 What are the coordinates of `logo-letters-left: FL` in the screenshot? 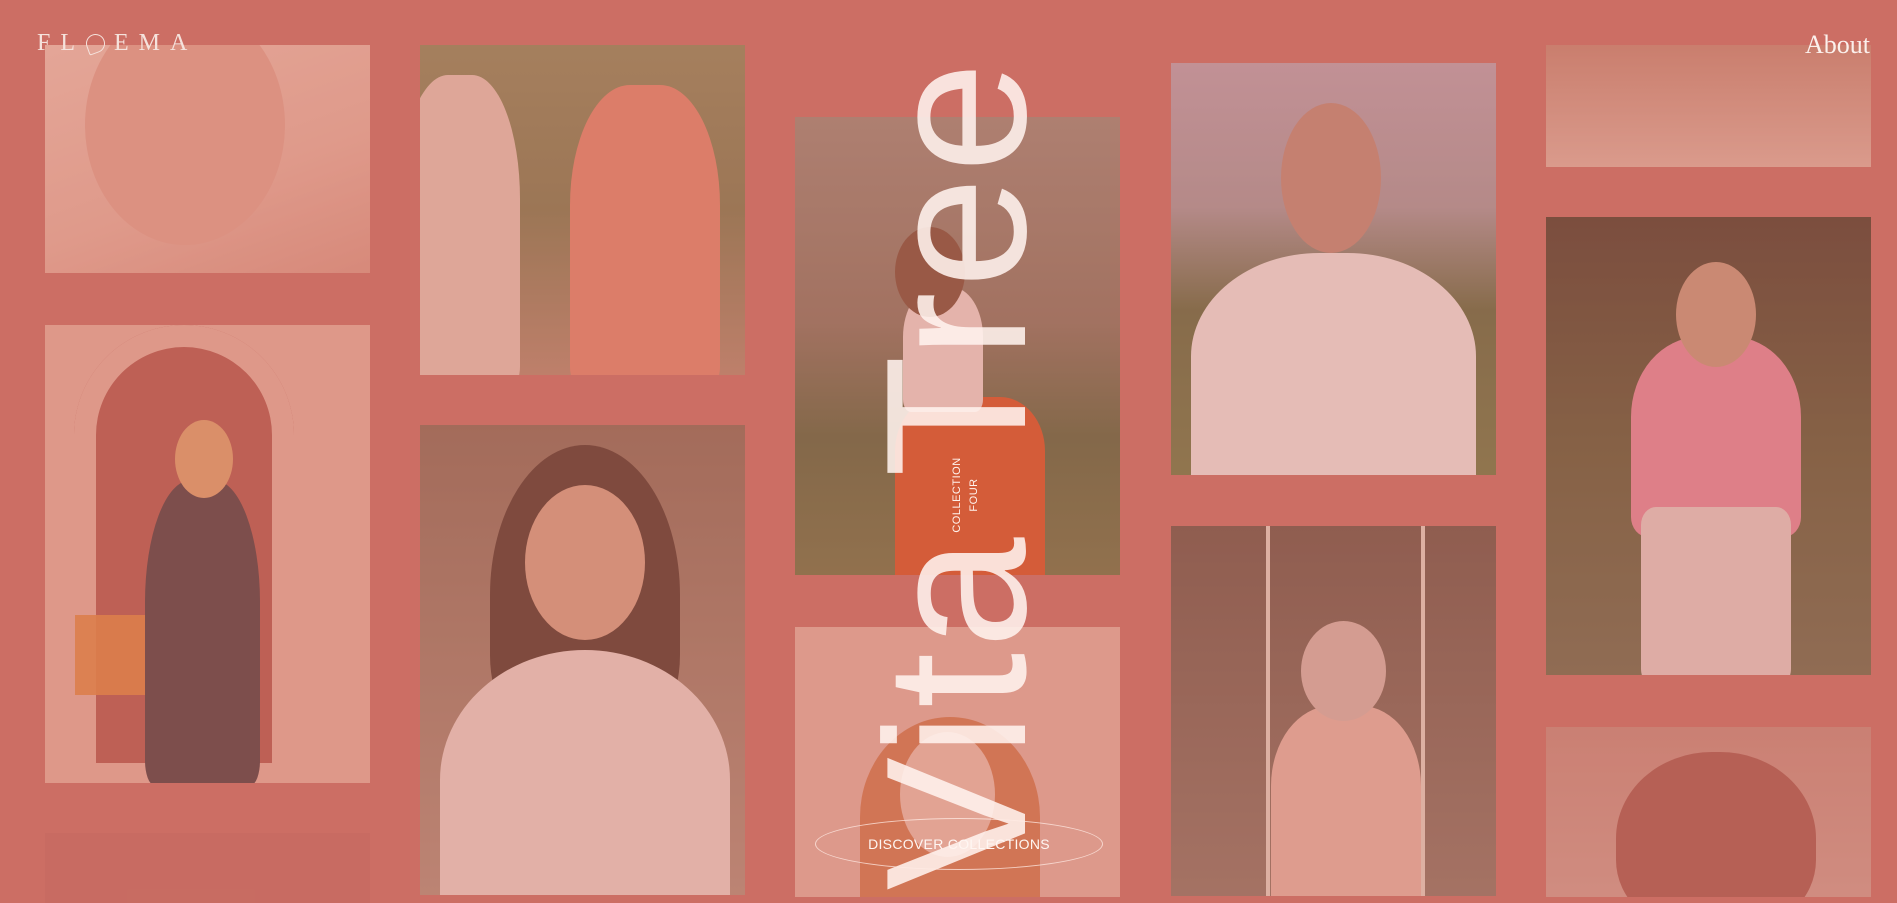 It's located at (61, 43).